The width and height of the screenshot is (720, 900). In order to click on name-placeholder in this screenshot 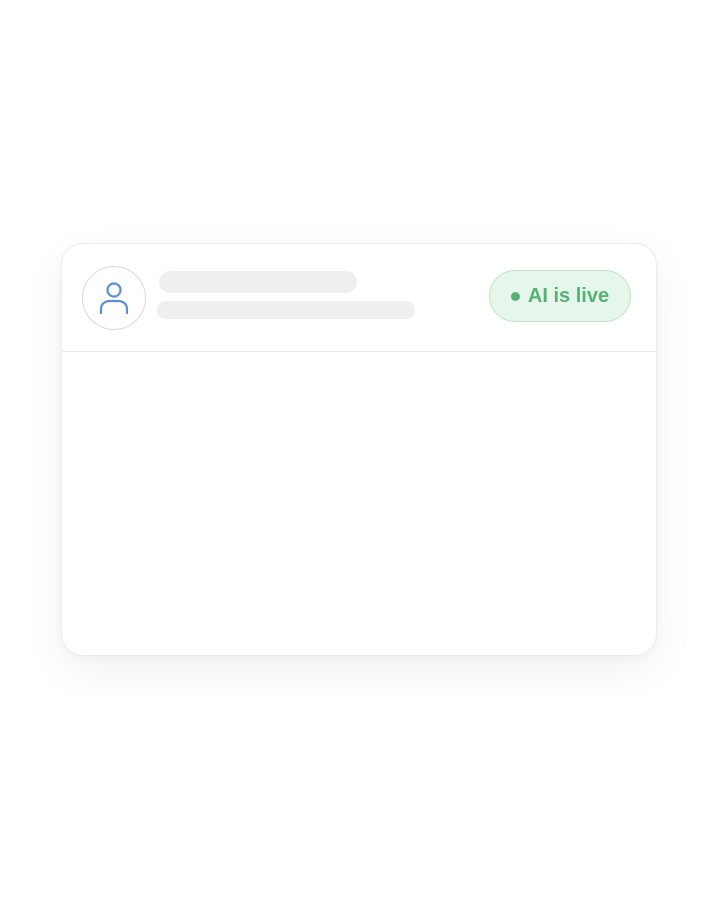, I will do `click(258, 282)`.